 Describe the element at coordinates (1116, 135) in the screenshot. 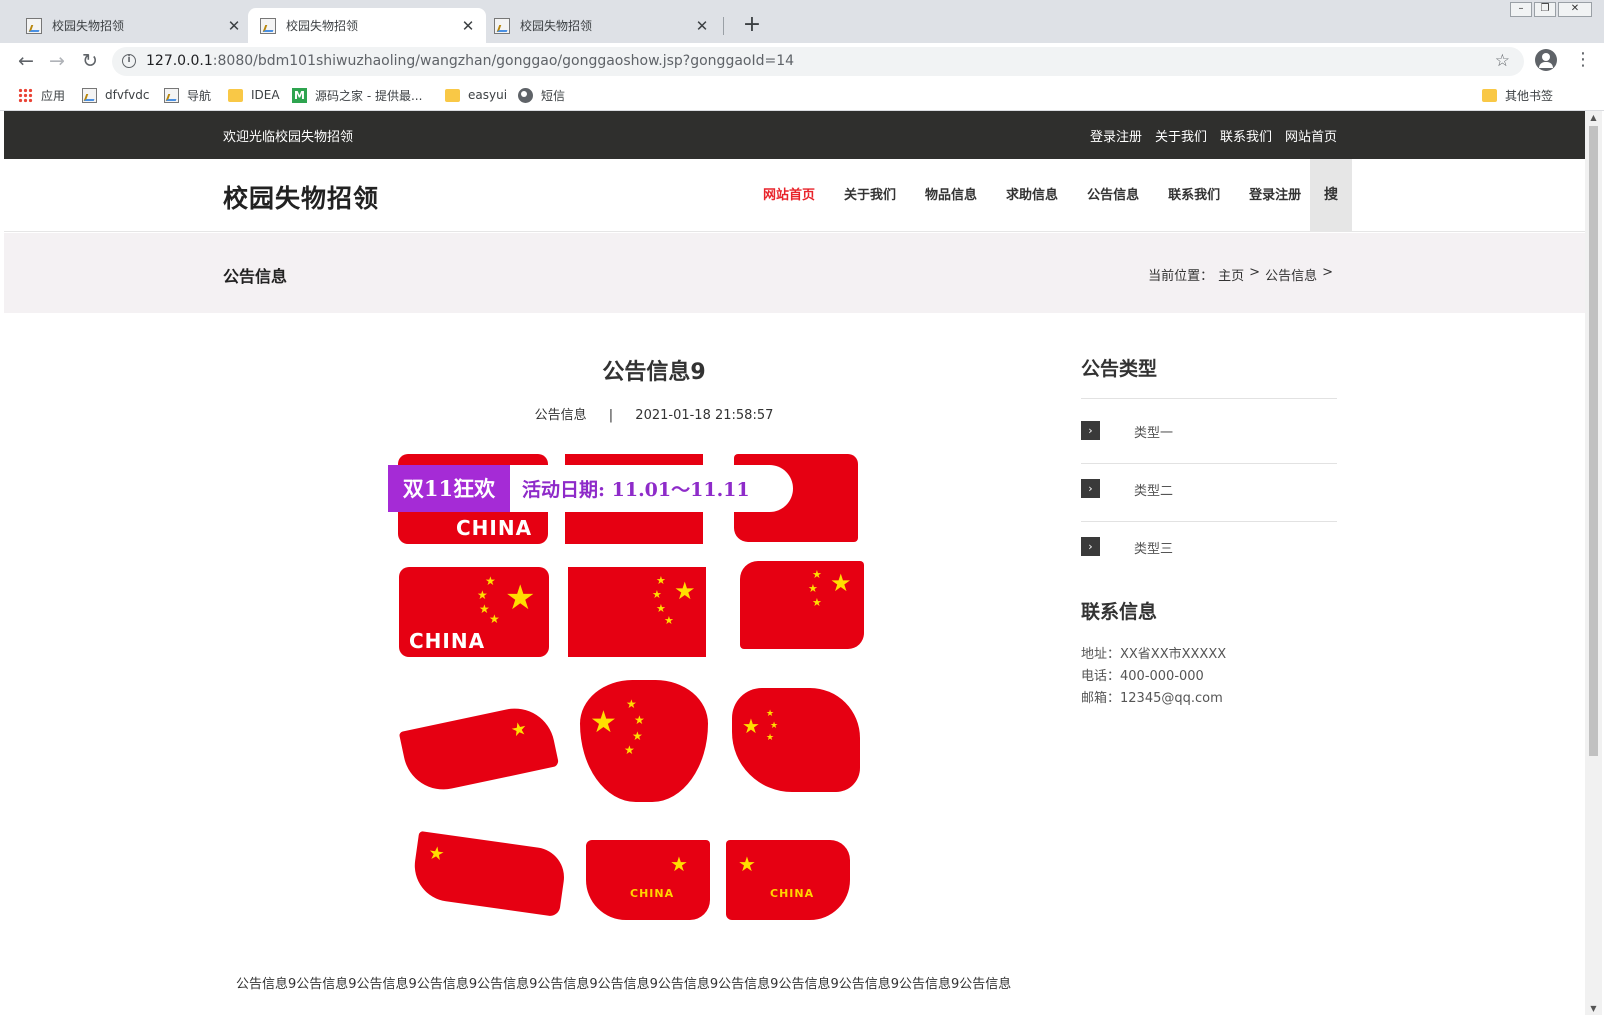

I see `top-link-login: 登录注册` at that location.